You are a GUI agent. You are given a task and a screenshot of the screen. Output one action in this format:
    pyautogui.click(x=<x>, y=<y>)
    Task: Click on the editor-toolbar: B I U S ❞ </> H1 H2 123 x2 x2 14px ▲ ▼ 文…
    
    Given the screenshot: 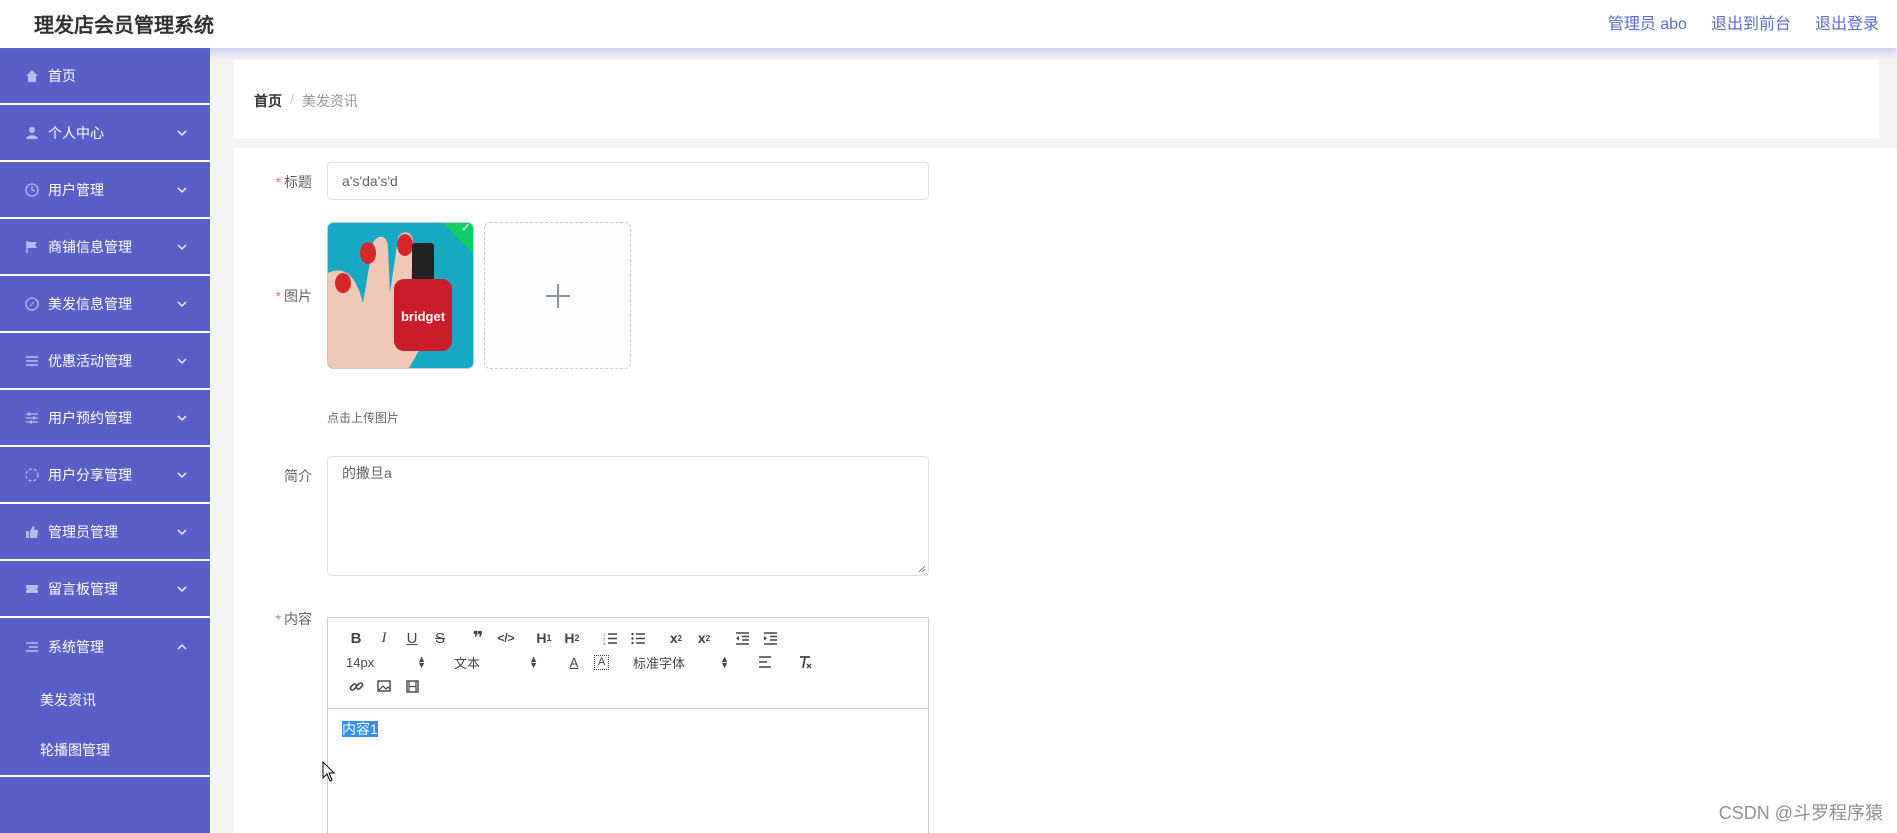 What is the action you would take?
    pyautogui.click(x=628, y=663)
    